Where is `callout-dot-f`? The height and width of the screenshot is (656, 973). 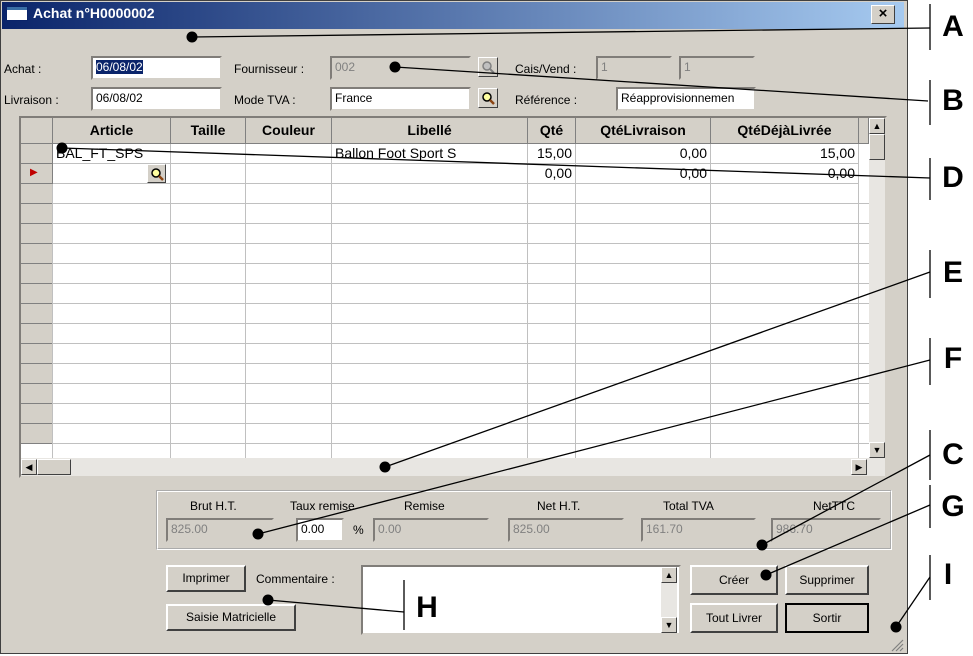 callout-dot-f is located at coordinates (258, 534).